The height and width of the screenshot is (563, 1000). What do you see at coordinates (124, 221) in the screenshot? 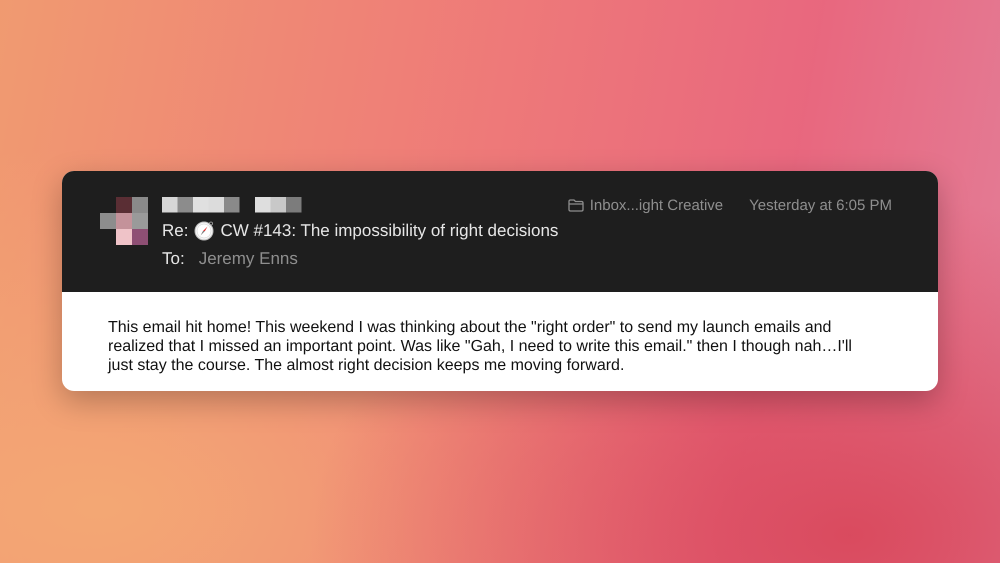
I see `pixelated-avatar-drawing` at bounding box center [124, 221].